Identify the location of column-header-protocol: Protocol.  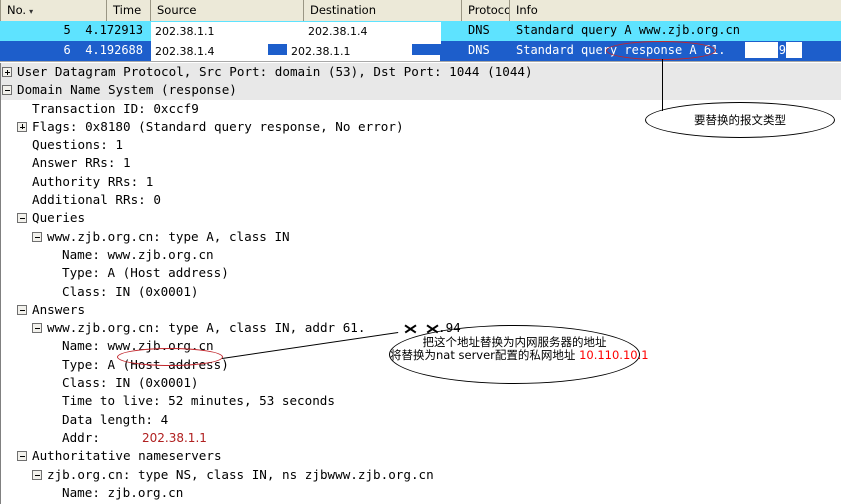
(486, 10).